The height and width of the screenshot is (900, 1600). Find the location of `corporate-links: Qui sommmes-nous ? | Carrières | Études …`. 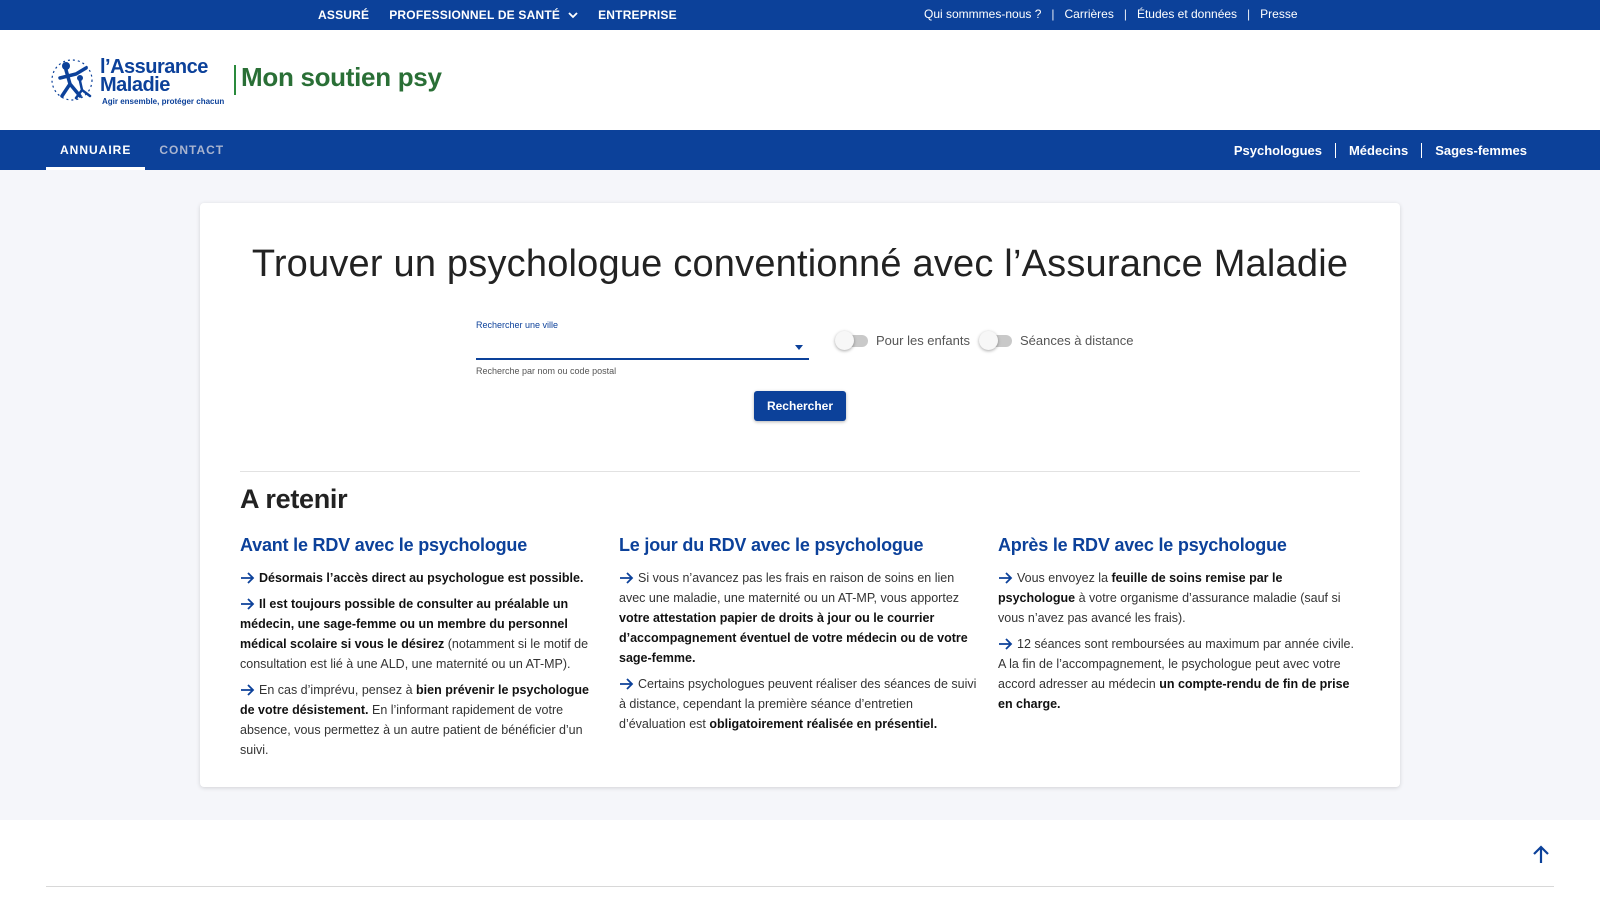

corporate-links: Qui sommmes-nous ? | Carrières | Études … is located at coordinates (1111, 14).